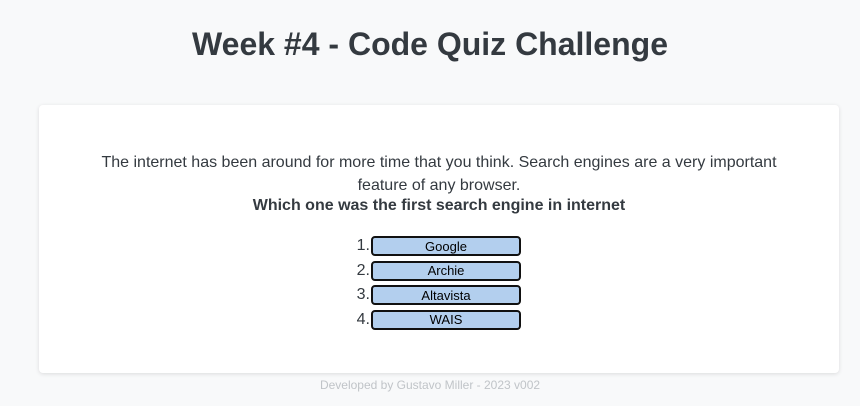 The height and width of the screenshot is (406, 860). I want to click on answer-item: 1. Google, so click(435, 246).